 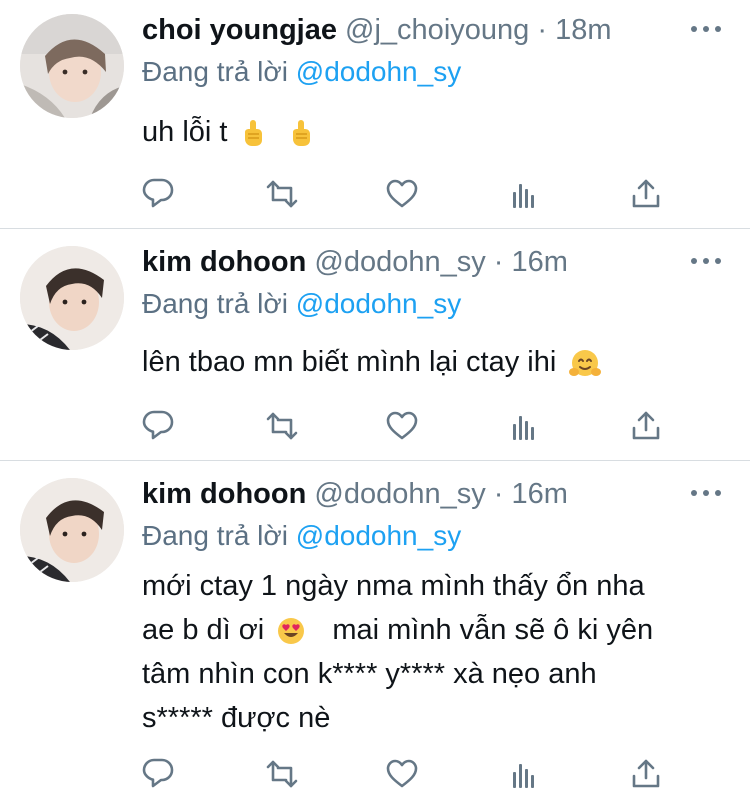 I want to click on user-handle: @j_choiyoung, so click(x=437, y=30).